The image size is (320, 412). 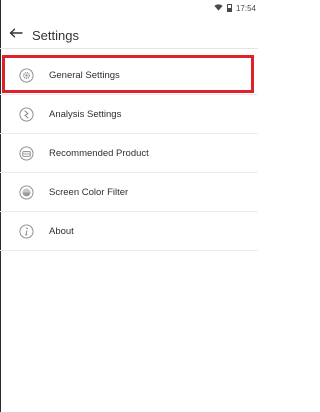 I want to click on menu-item-label: General Settings, so click(x=84, y=75).